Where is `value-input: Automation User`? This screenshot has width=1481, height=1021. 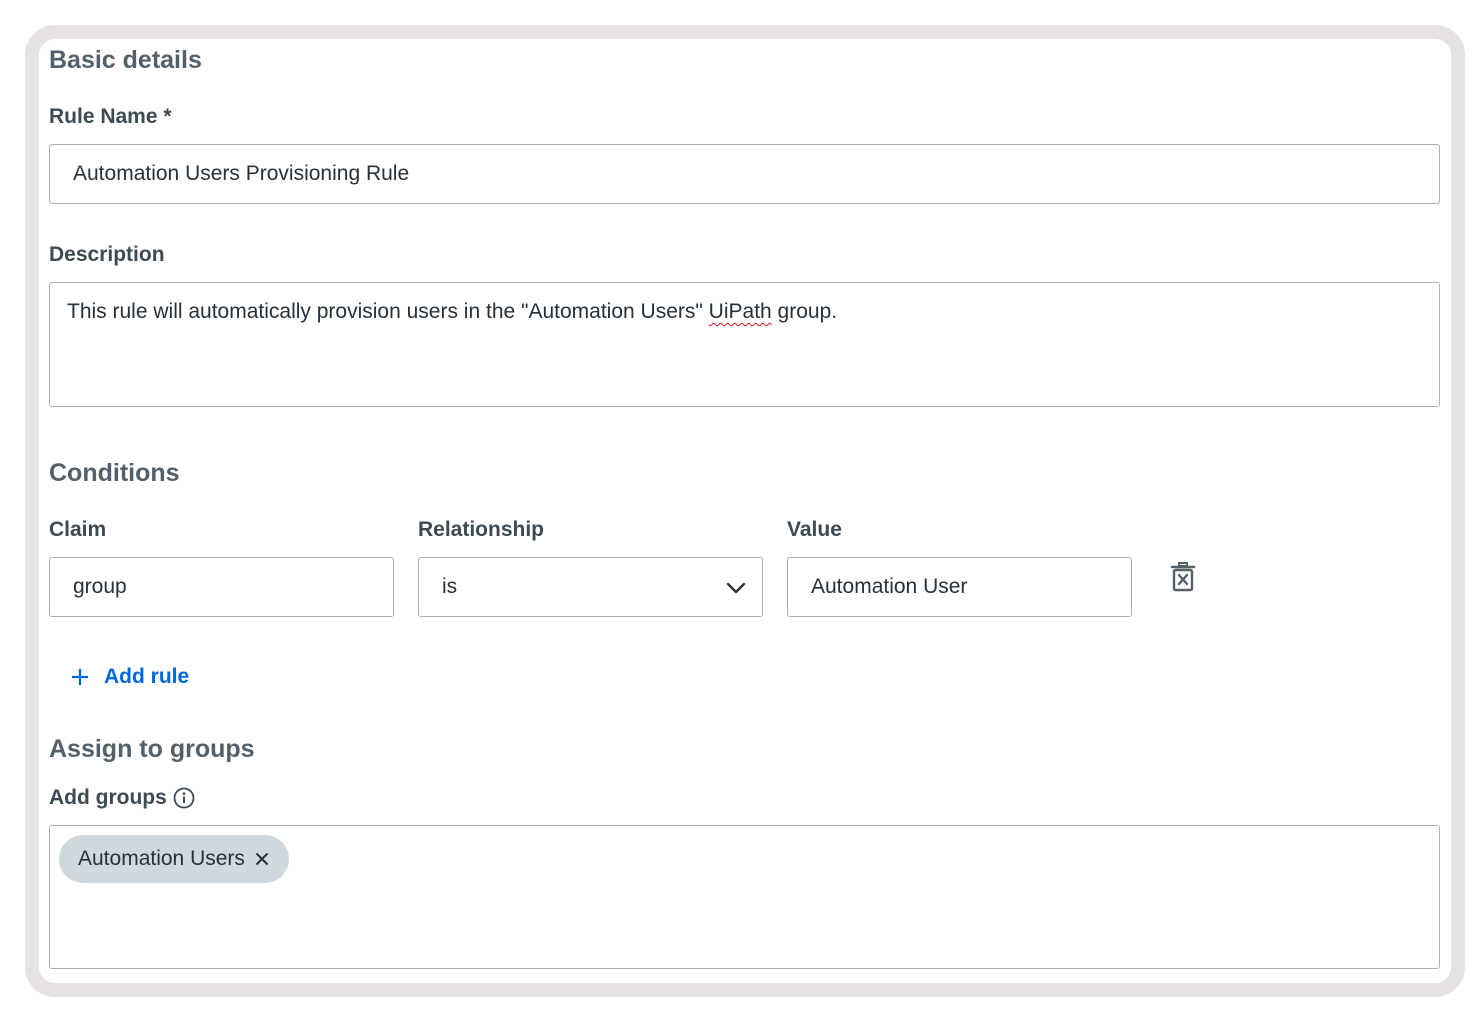 value-input: Automation User is located at coordinates (959, 587).